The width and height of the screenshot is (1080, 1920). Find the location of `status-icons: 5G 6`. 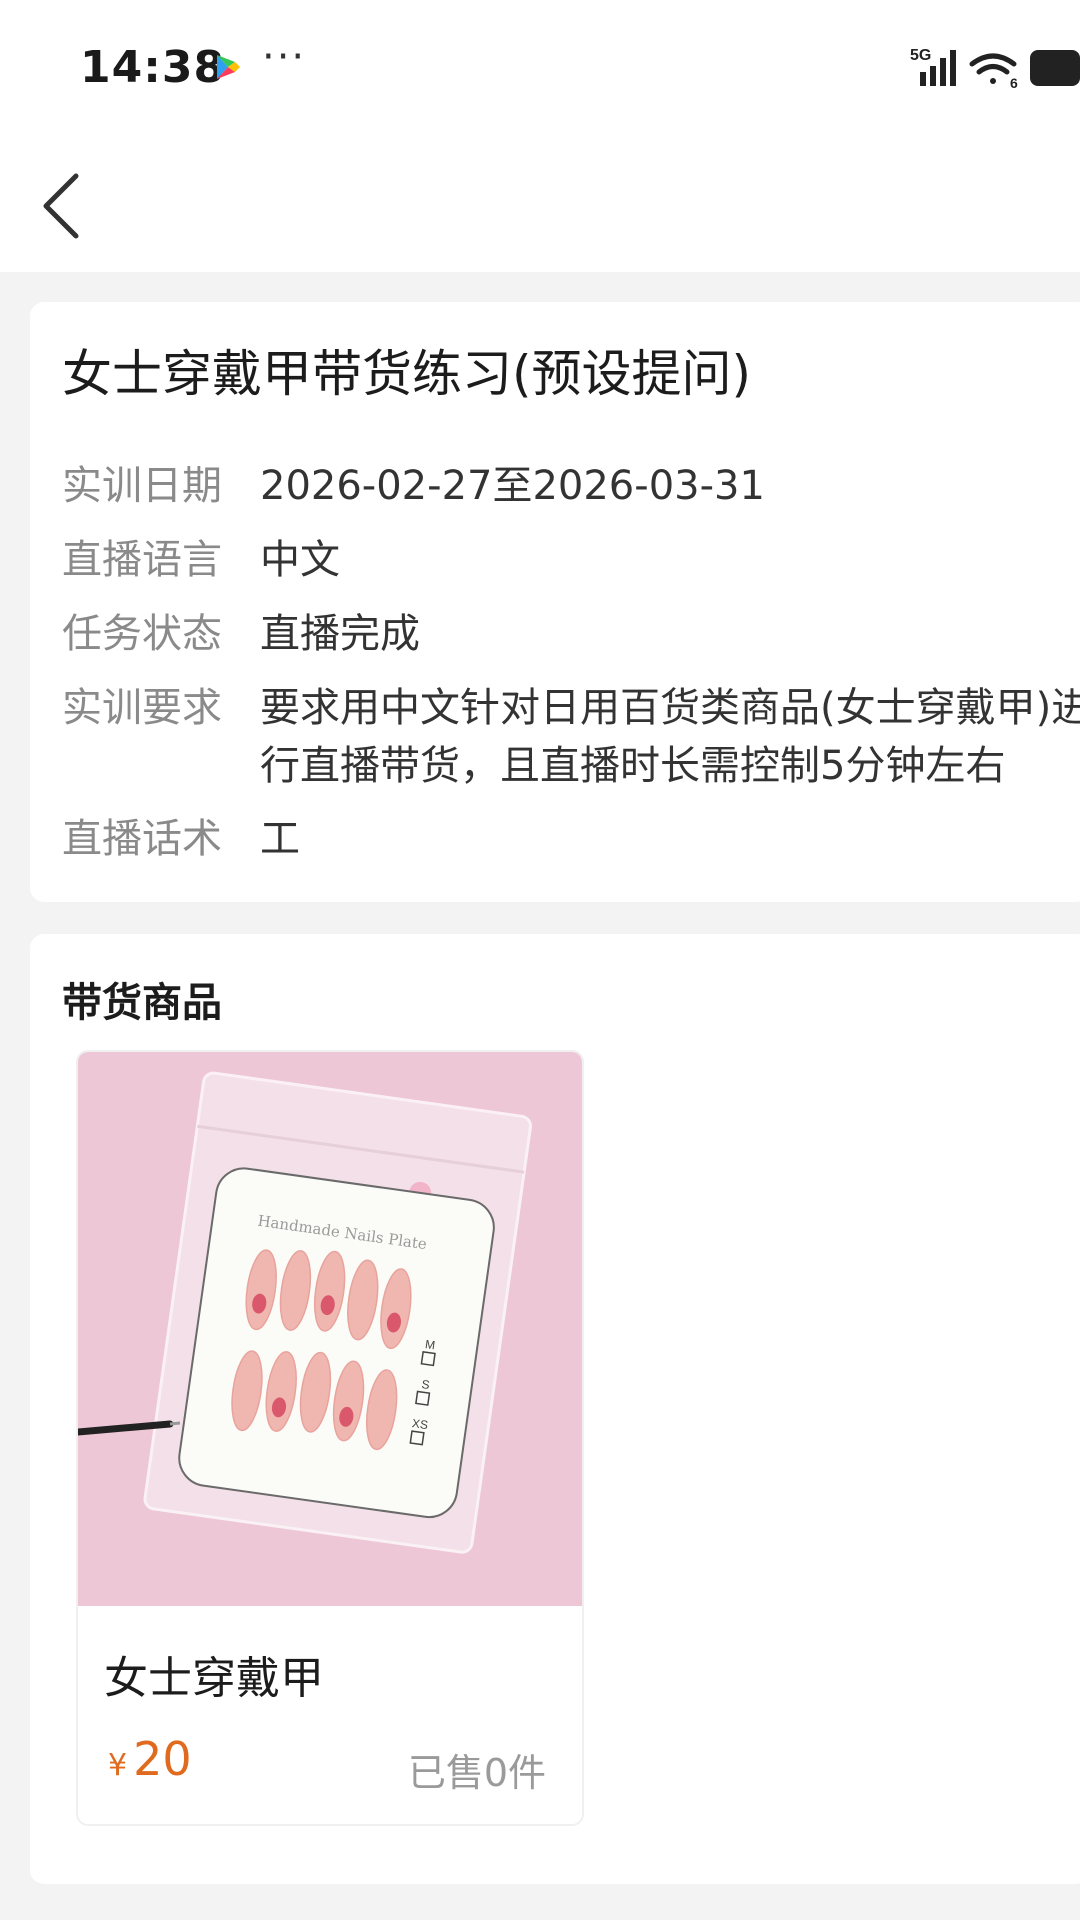

status-icons: 5G 6 is located at coordinates (995, 68).